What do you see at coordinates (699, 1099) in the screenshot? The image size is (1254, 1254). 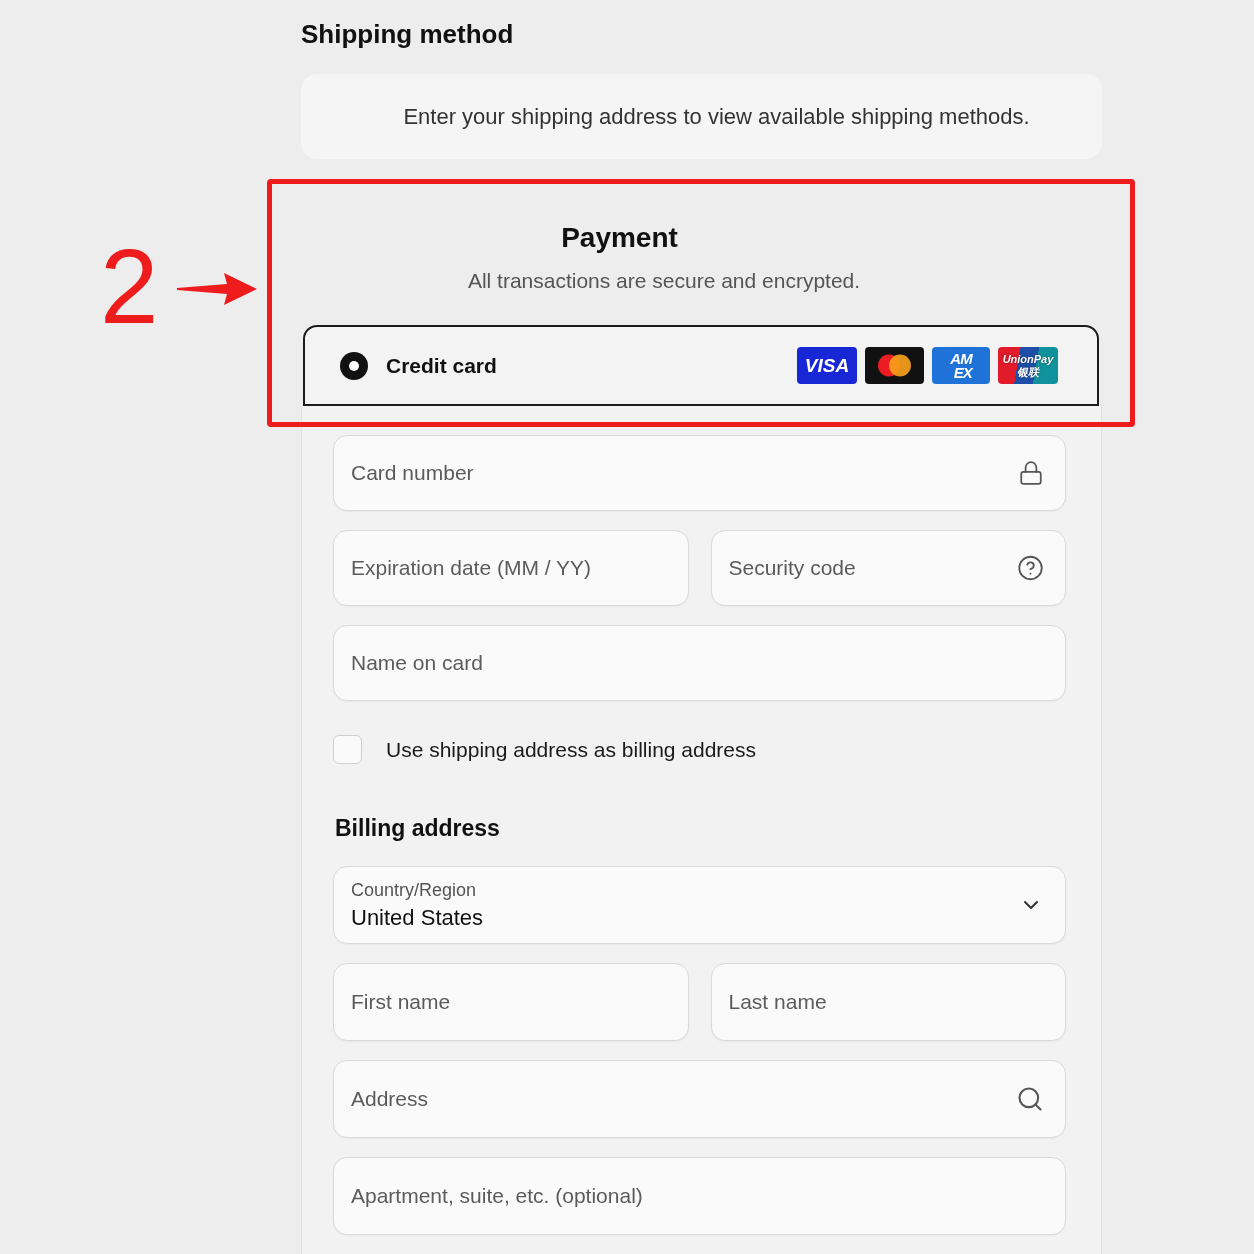 I see `input-field: Address` at bounding box center [699, 1099].